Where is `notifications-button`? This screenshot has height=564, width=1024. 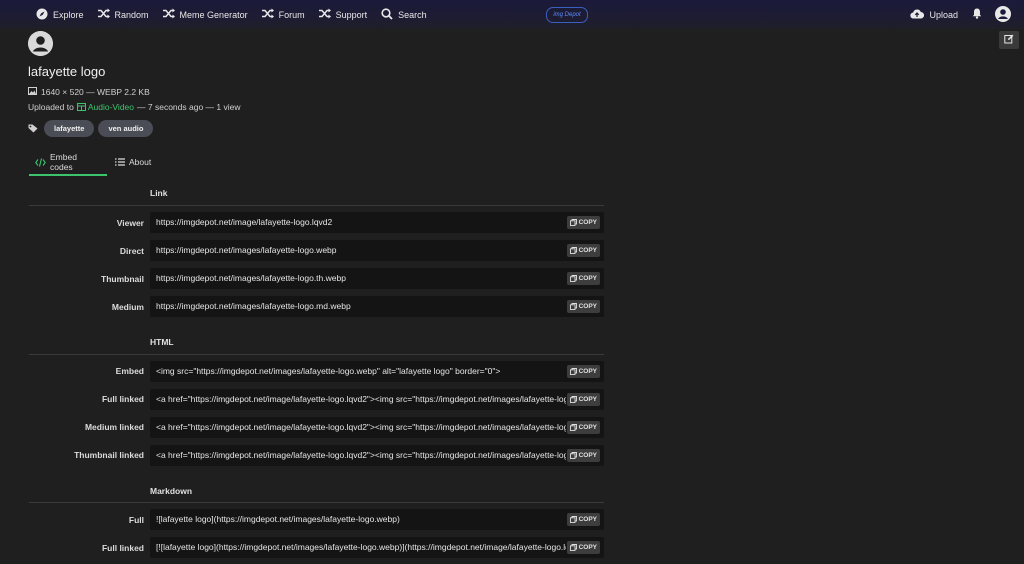
notifications-button is located at coordinates (979, 14).